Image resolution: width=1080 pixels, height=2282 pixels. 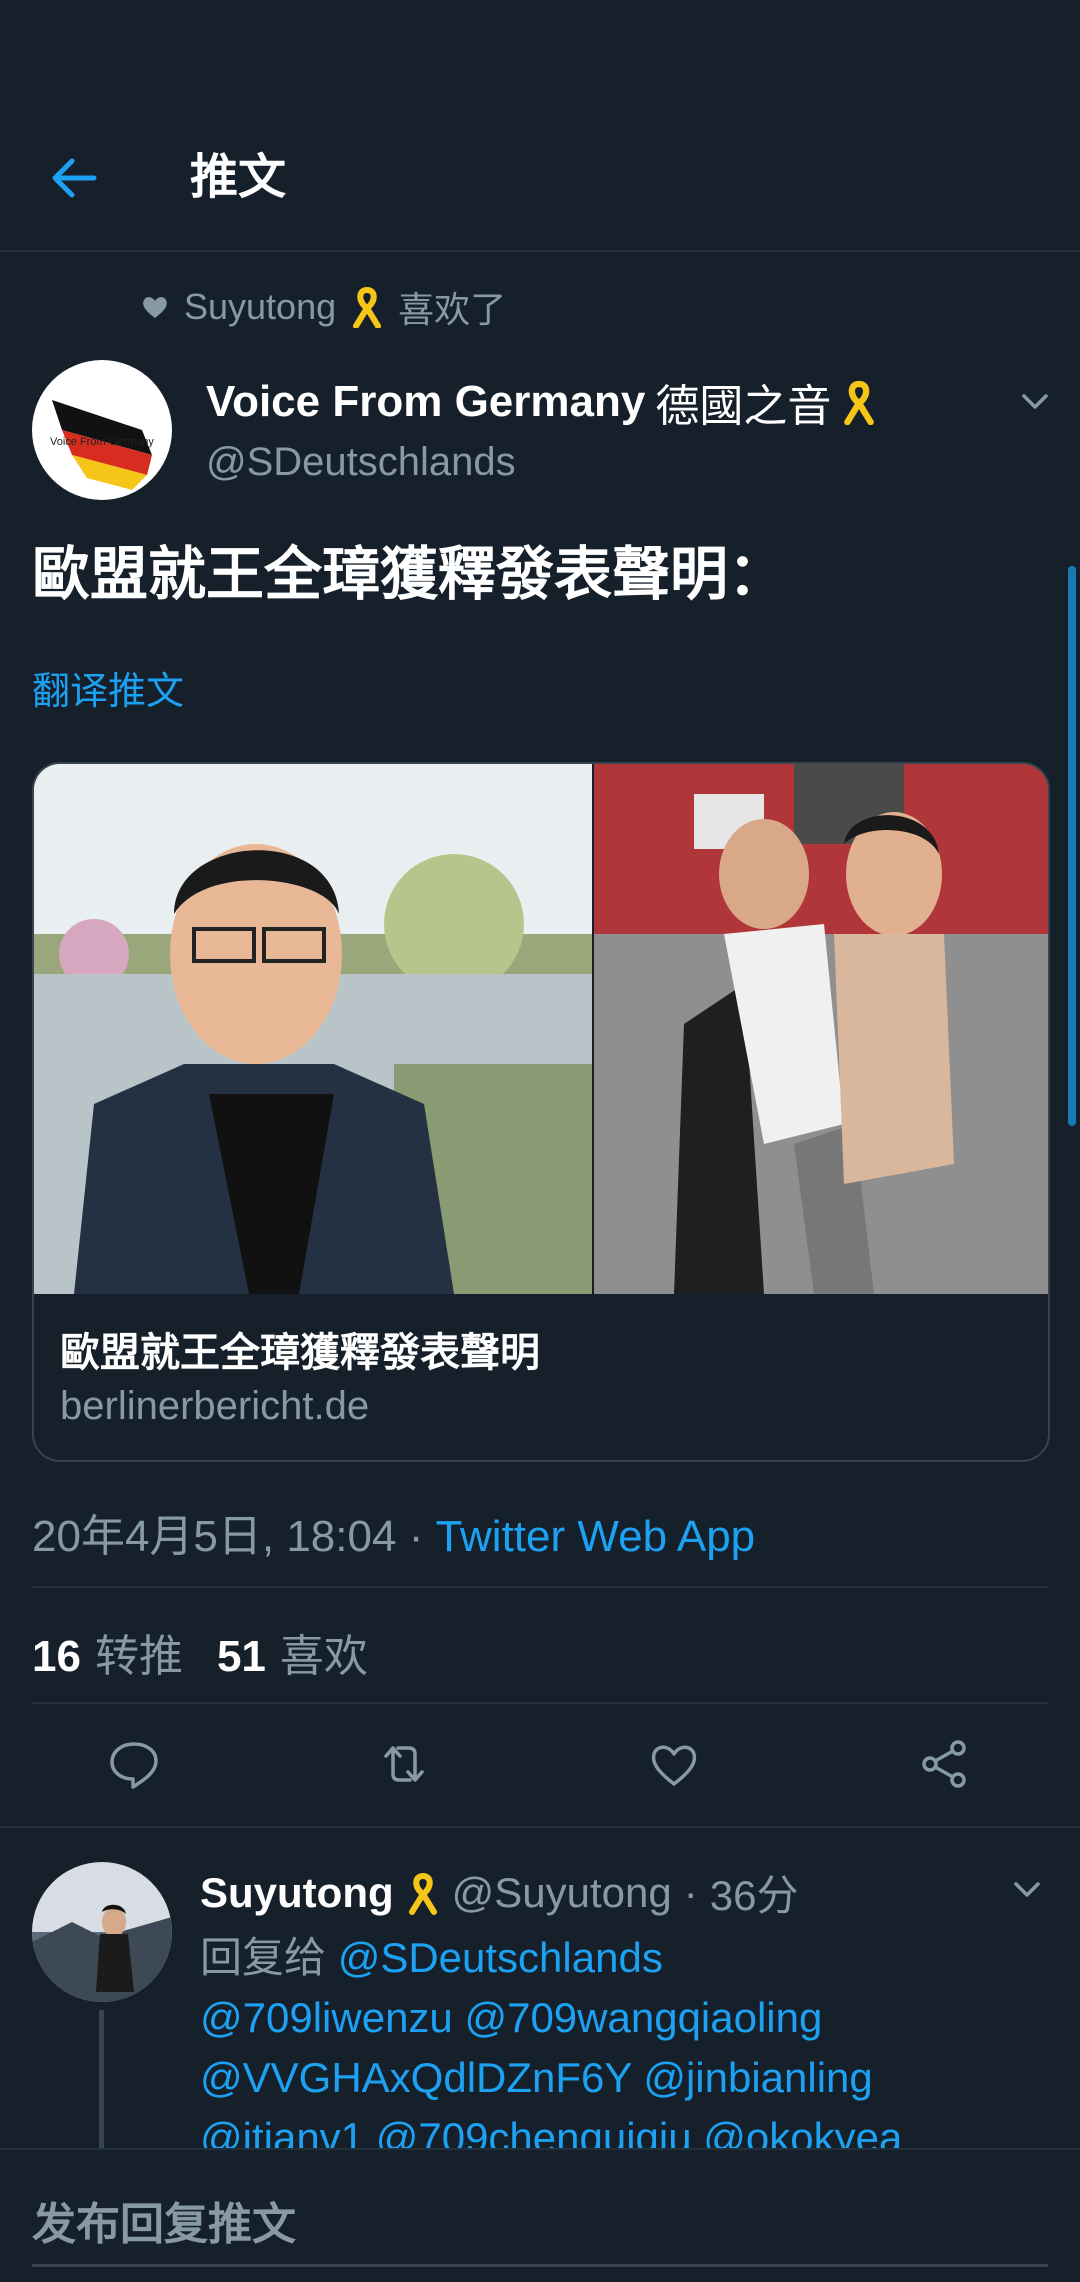 I want to click on reply-input-placeholder: 发布回复推文, so click(x=164, y=2220).